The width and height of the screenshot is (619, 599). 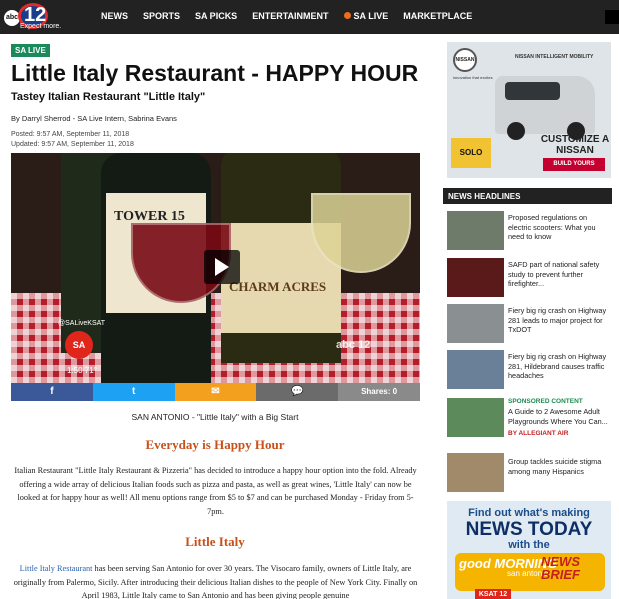 I want to click on posted-time: Posted: 9:57 AM, September 11, 2018, so click(x=70, y=134).